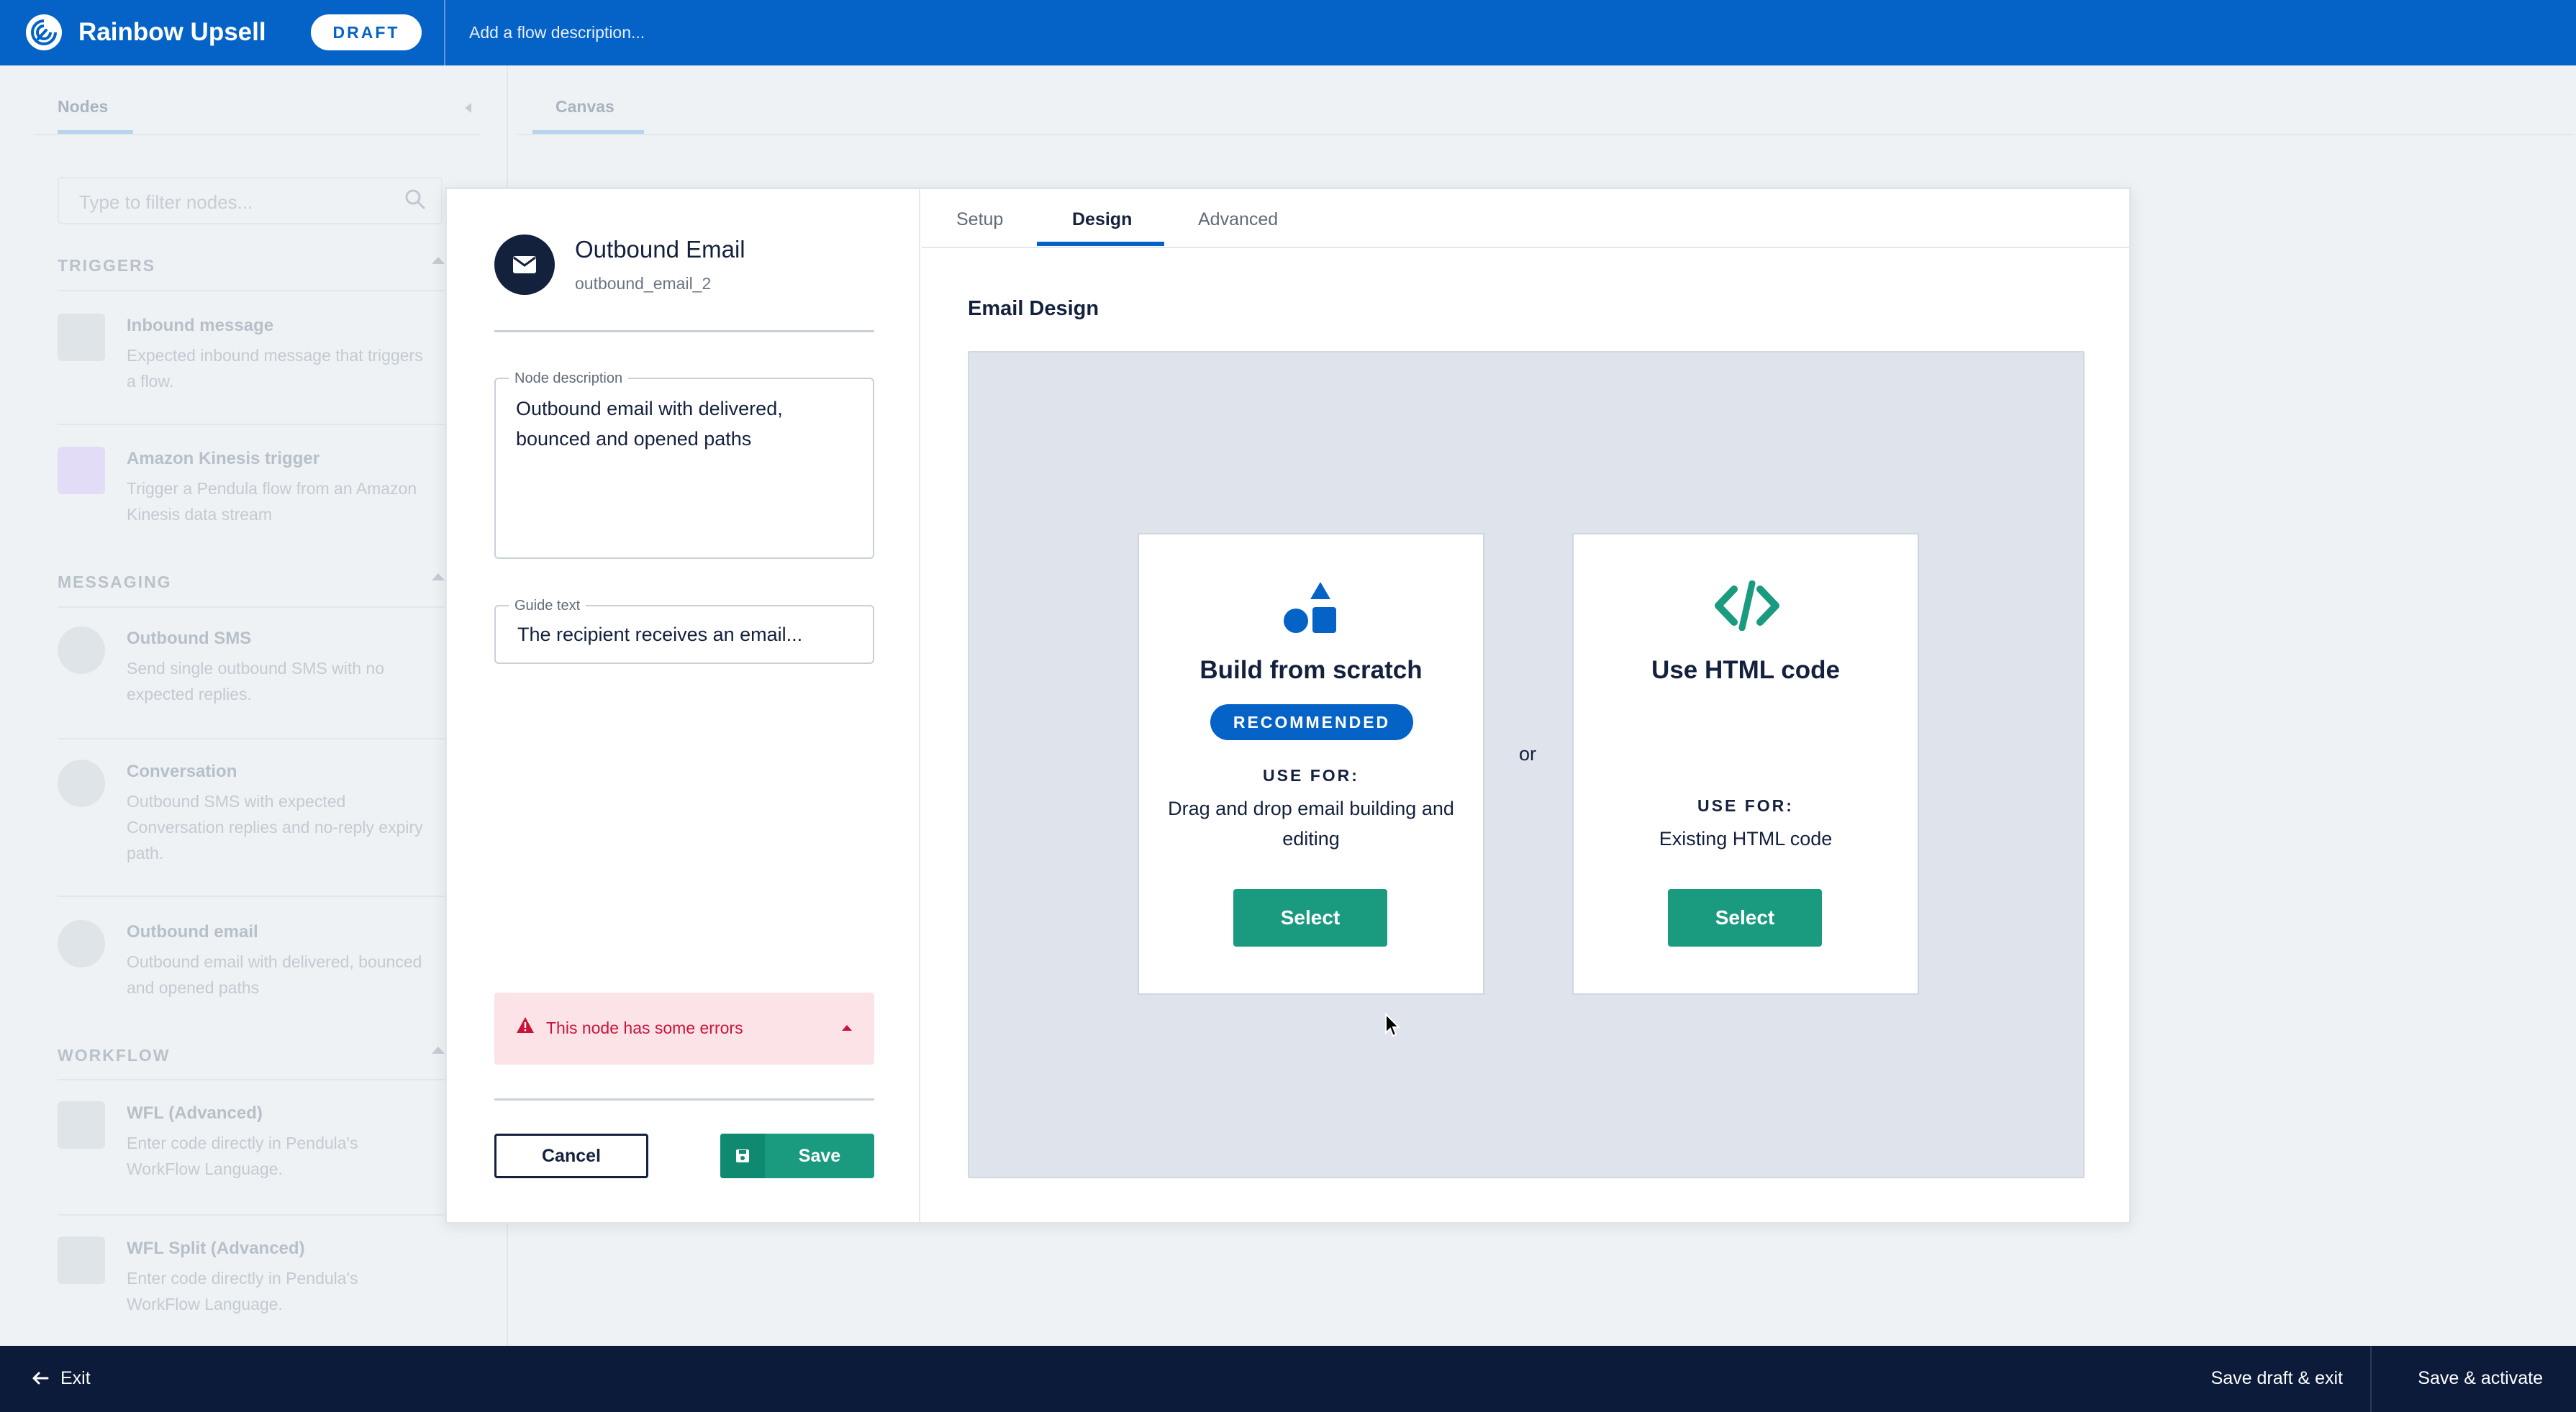  I want to click on kinesis-icon, so click(81, 470).